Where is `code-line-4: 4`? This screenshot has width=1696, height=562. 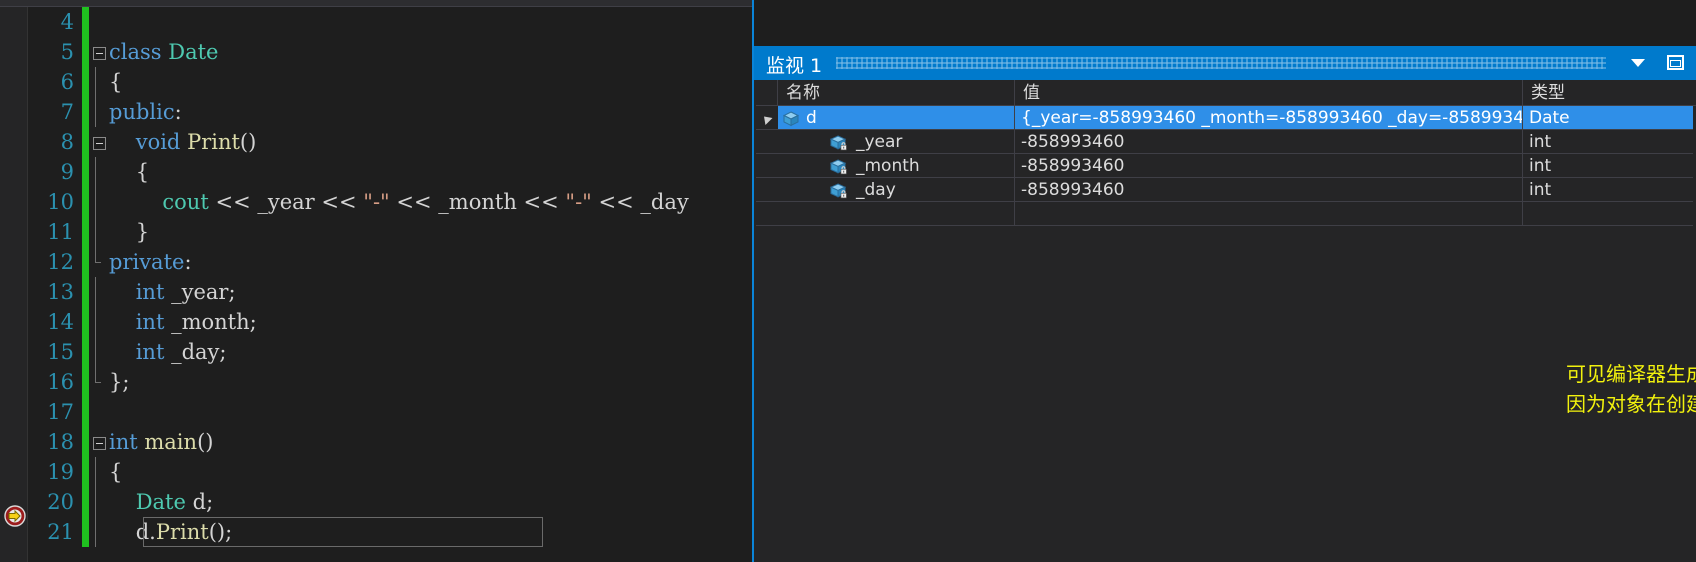
code-line-4: 4 is located at coordinates (391, 22).